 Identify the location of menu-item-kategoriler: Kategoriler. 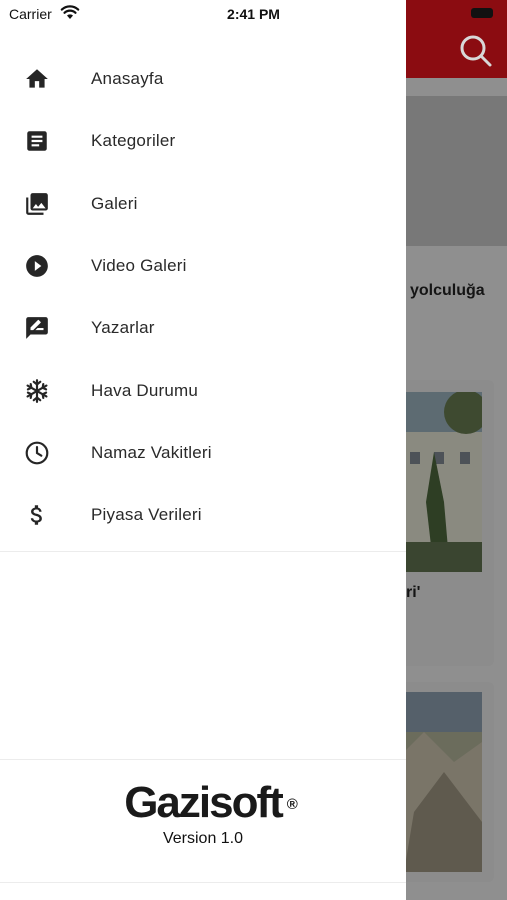
(203, 141).